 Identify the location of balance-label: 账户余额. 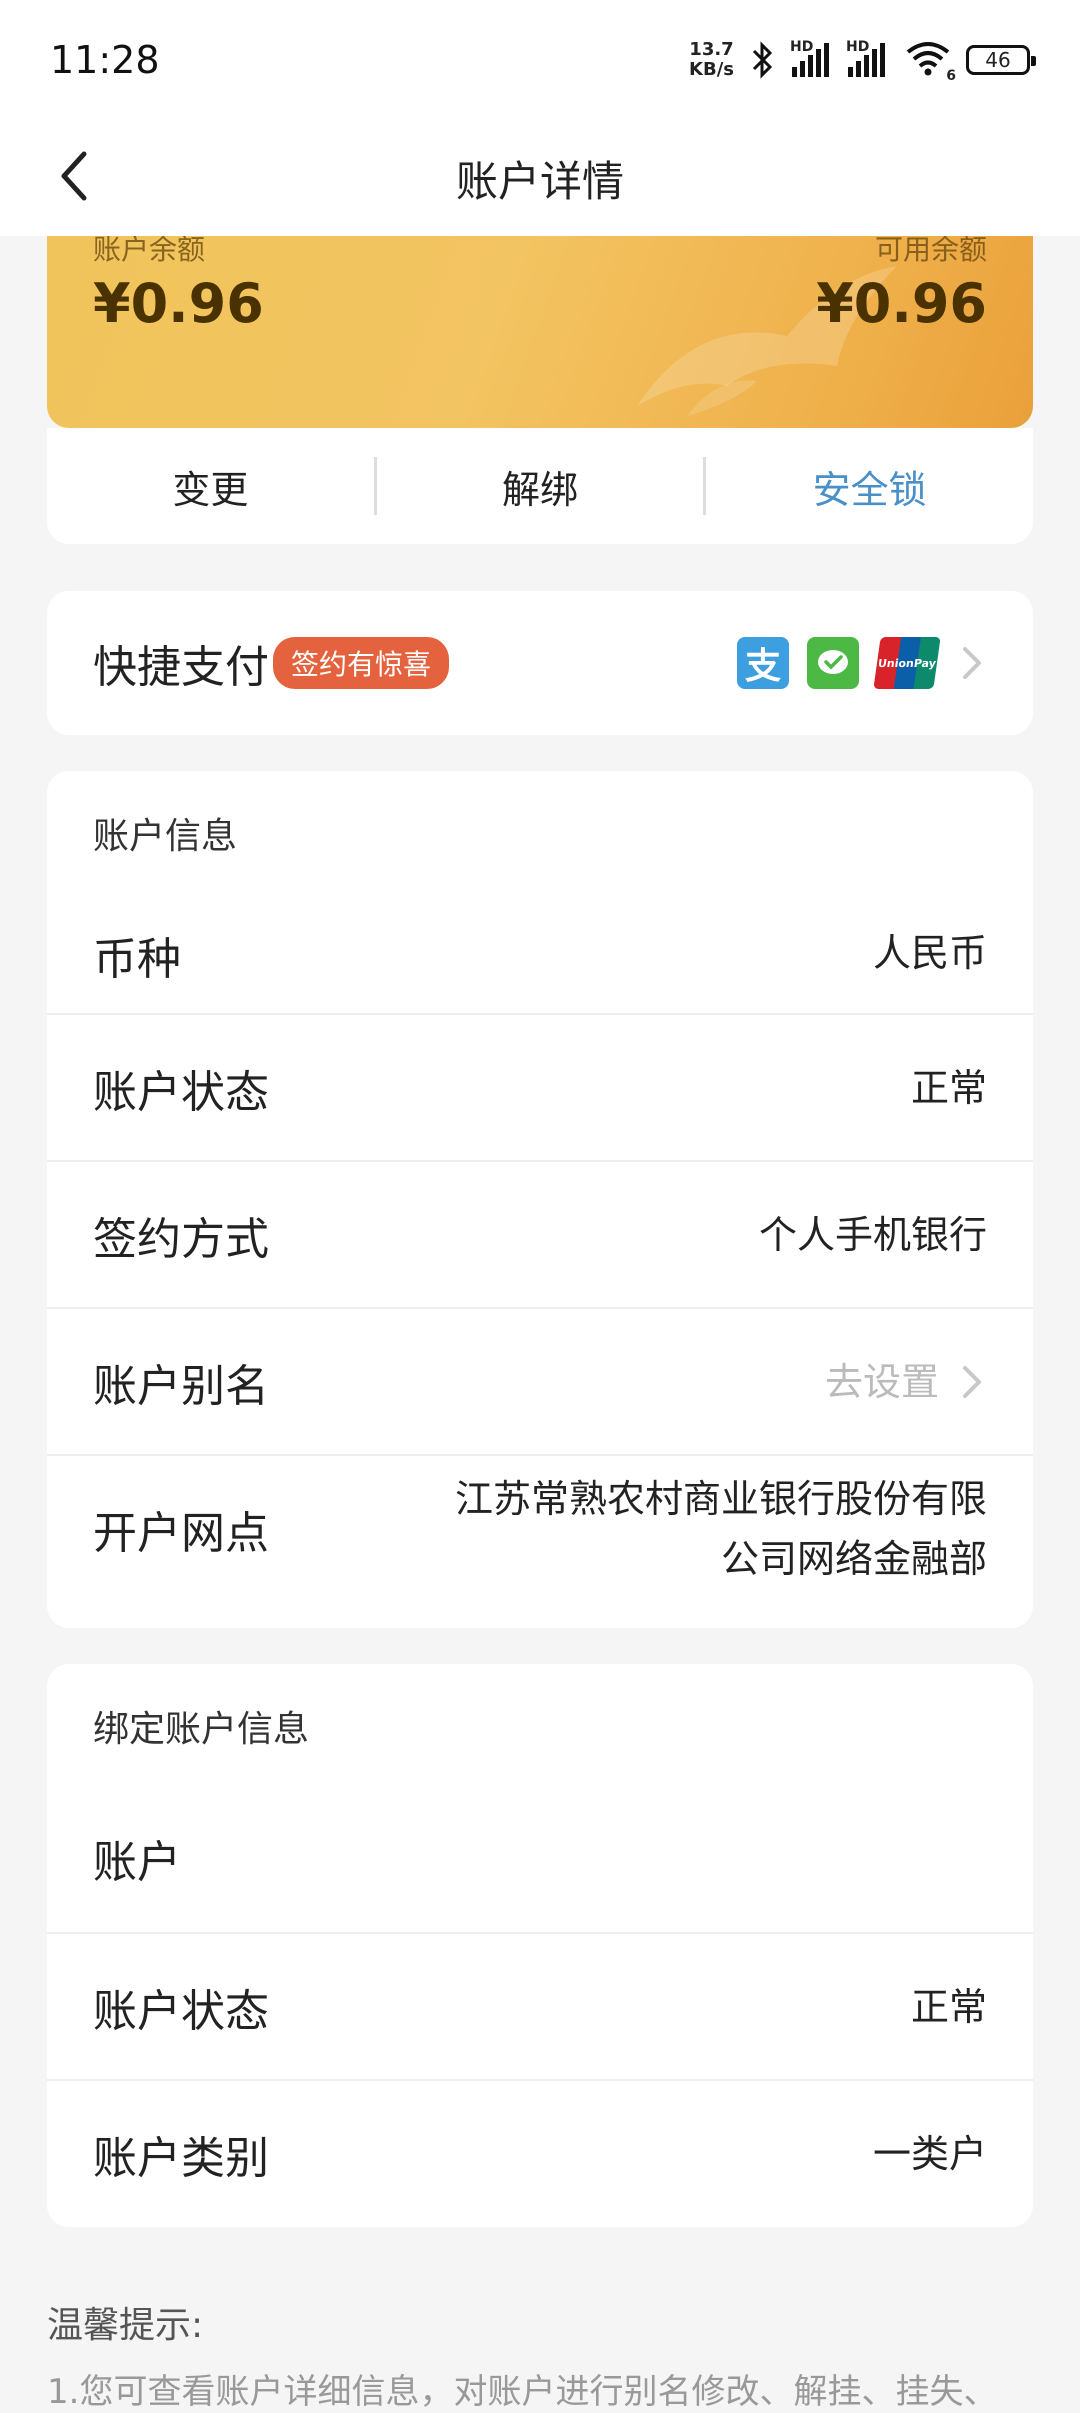
(149, 251).